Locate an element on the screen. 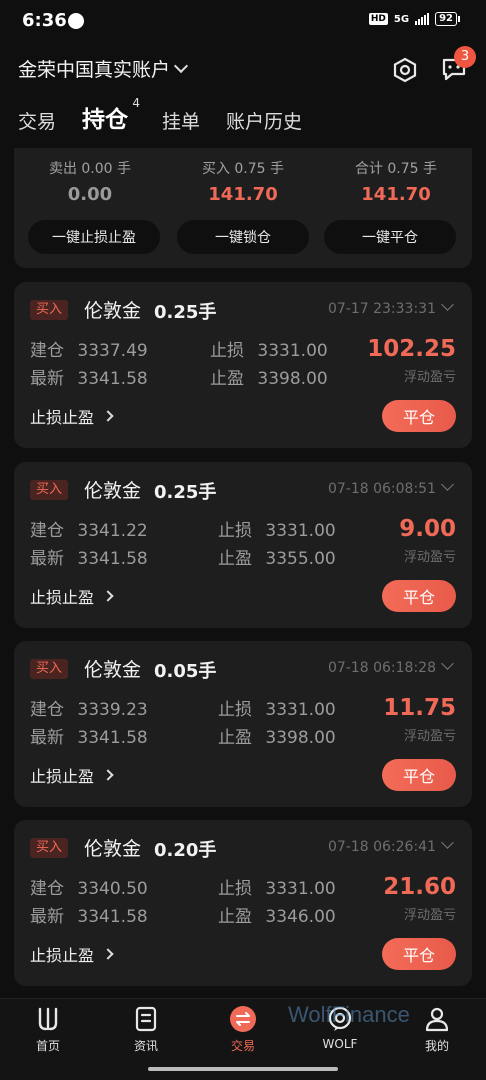 The image size is (486, 1080). take-profit-row: 止盈 3346.00 is located at coordinates (277, 914).